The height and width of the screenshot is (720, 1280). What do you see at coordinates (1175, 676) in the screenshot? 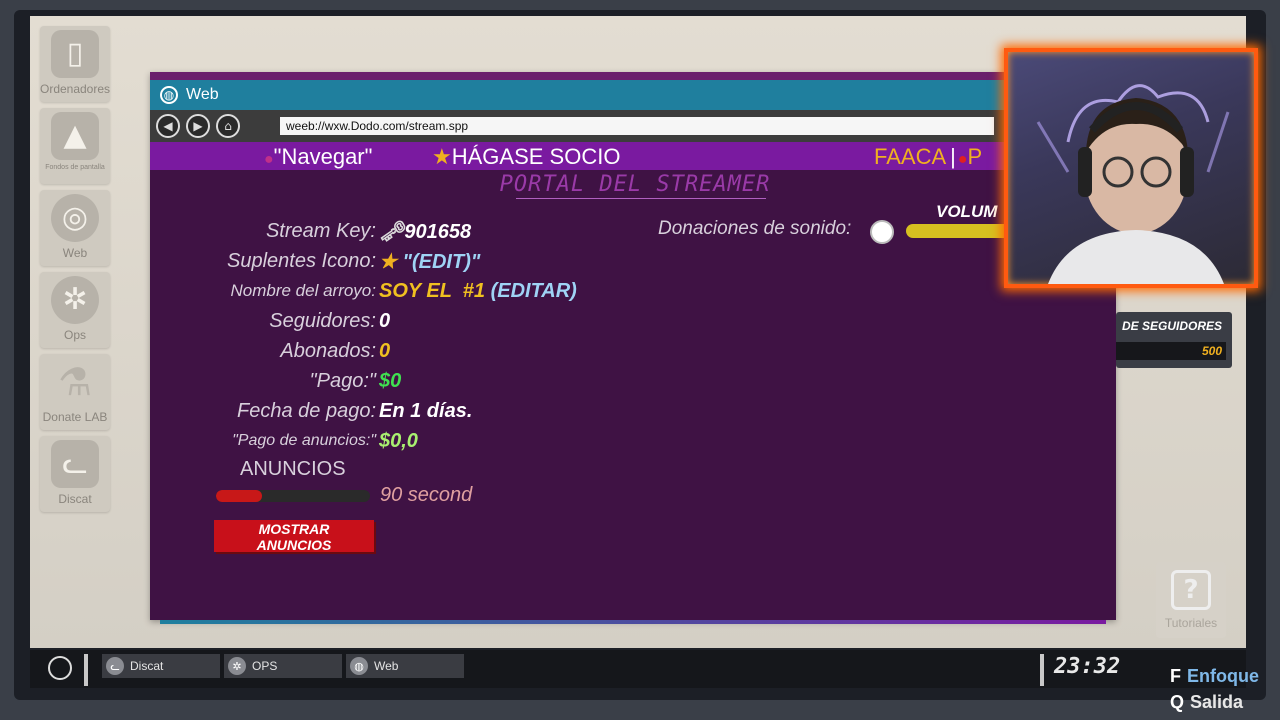
I see `hint-key: F` at bounding box center [1175, 676].